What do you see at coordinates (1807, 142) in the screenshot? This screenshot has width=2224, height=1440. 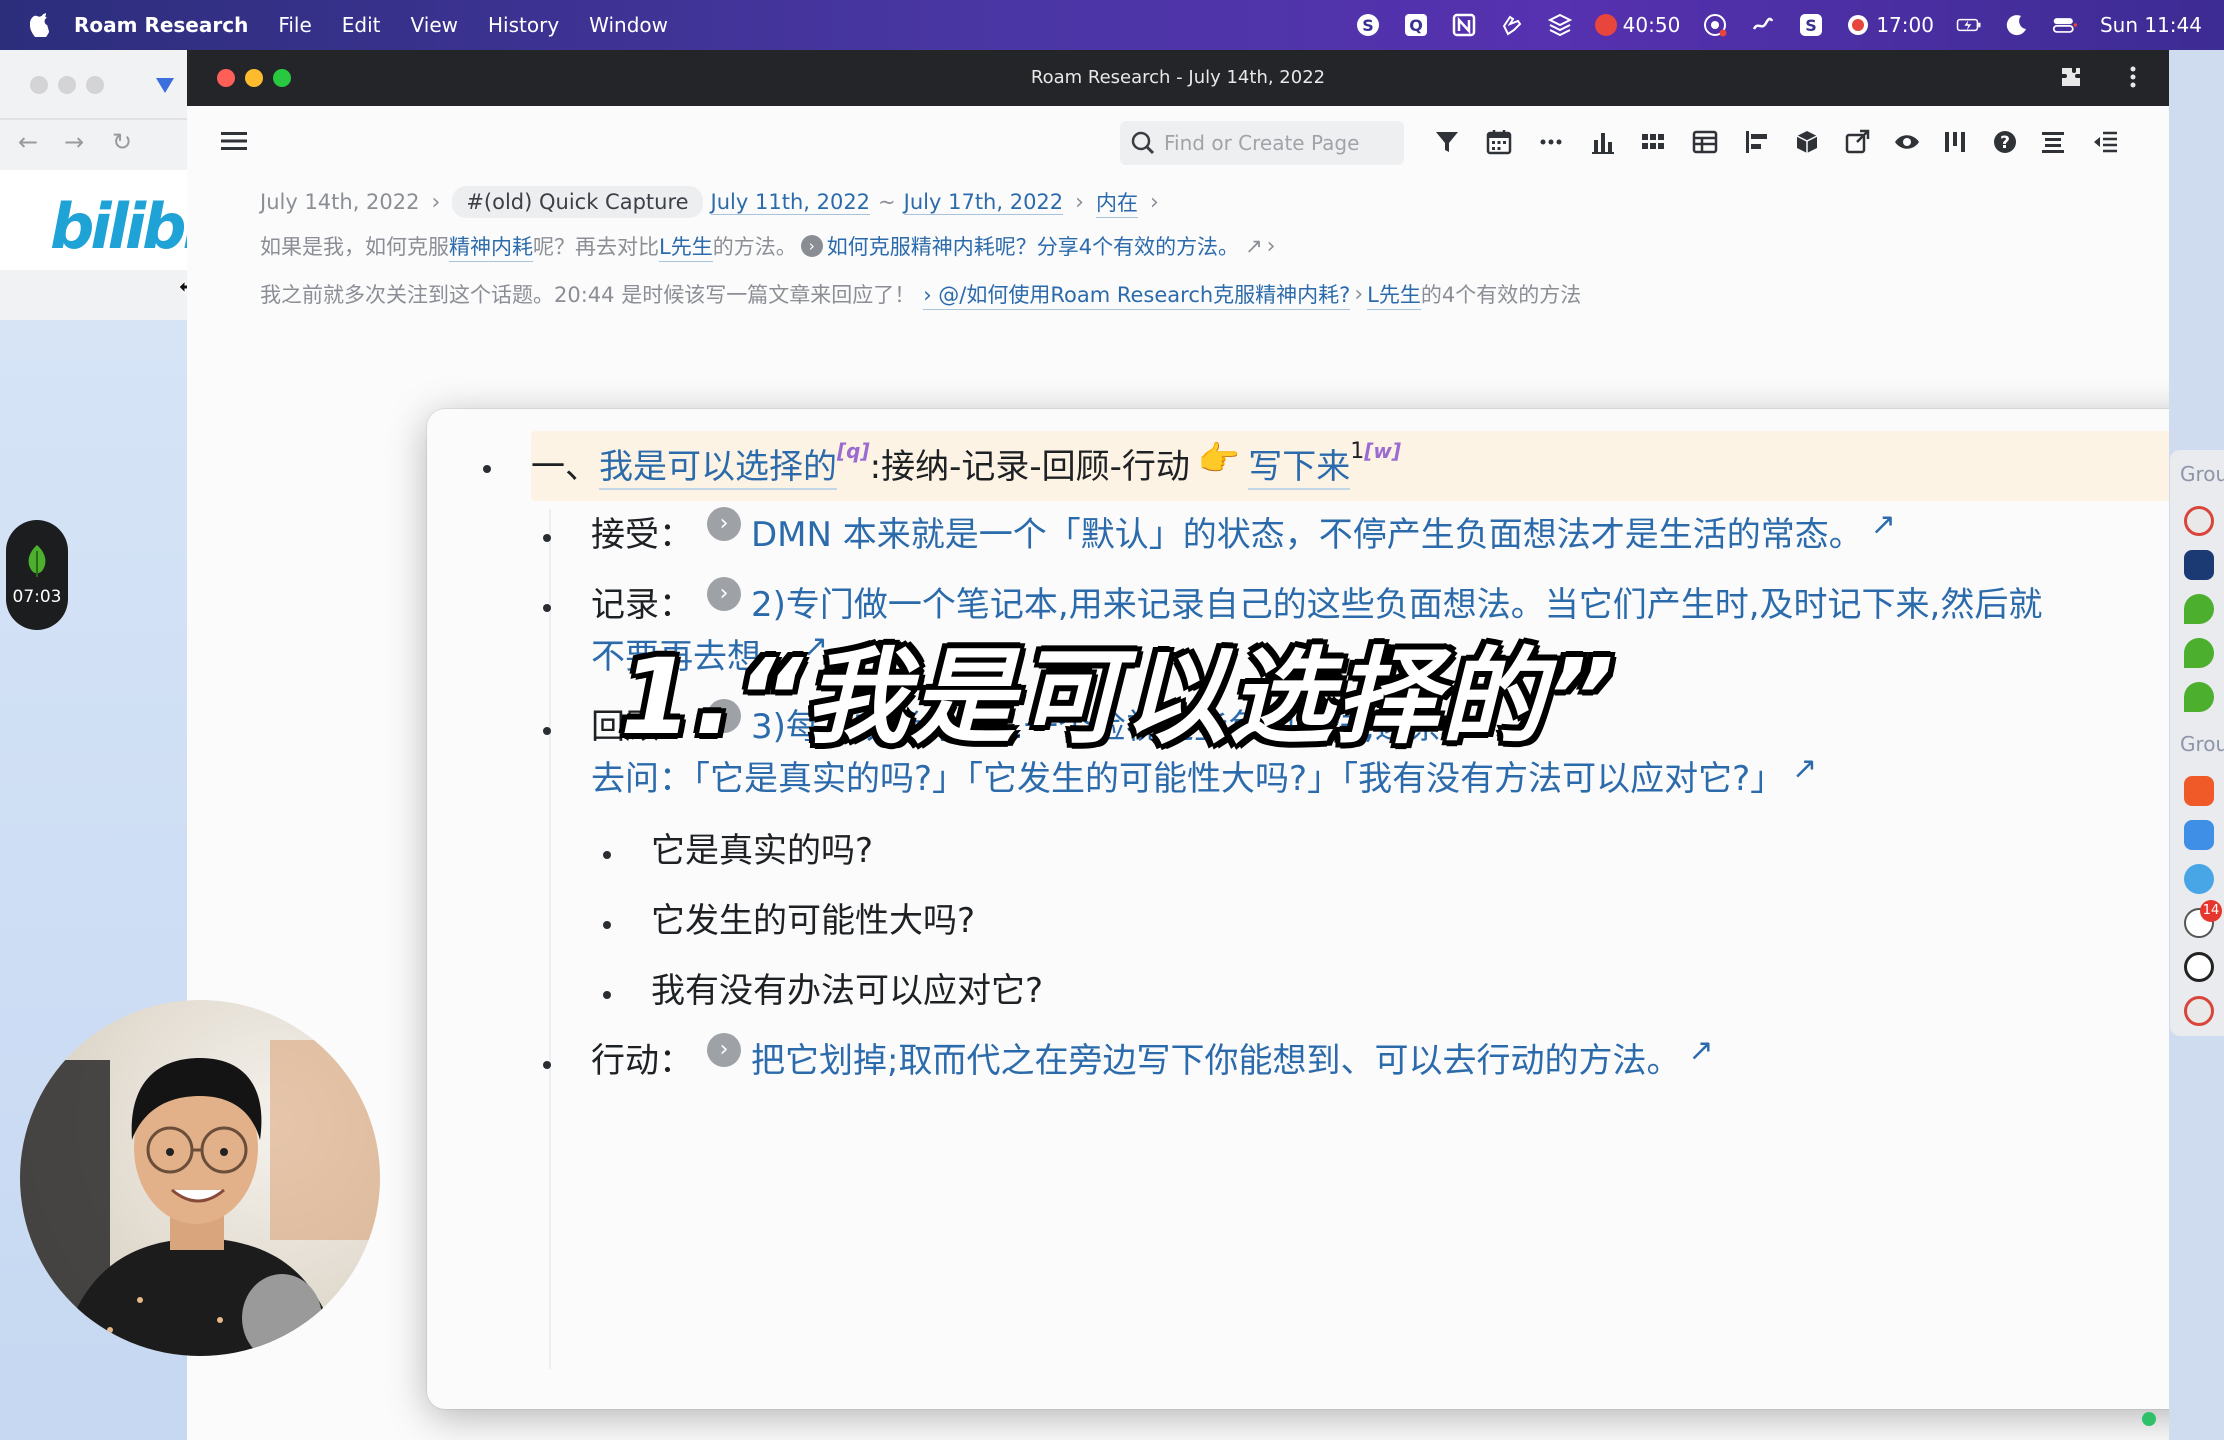 I see `cube-icon` at bounding box center [1807, 142].